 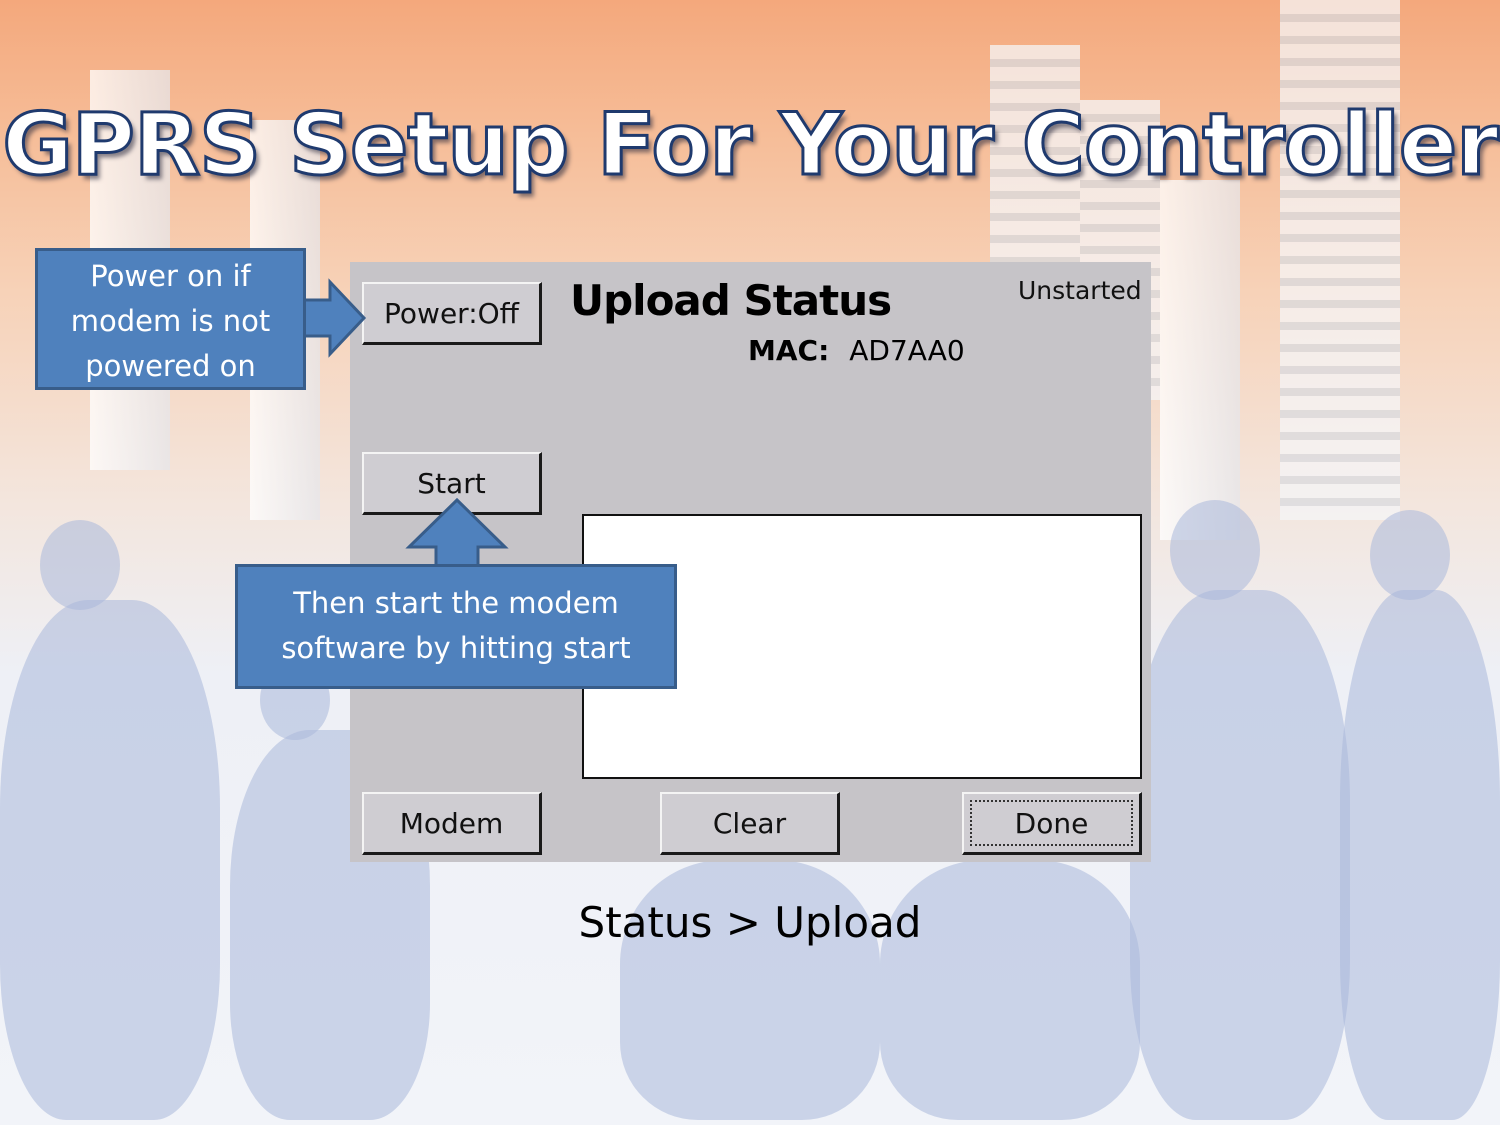 I want to click on power-button: Power:Off, so click(x=452, y=313).